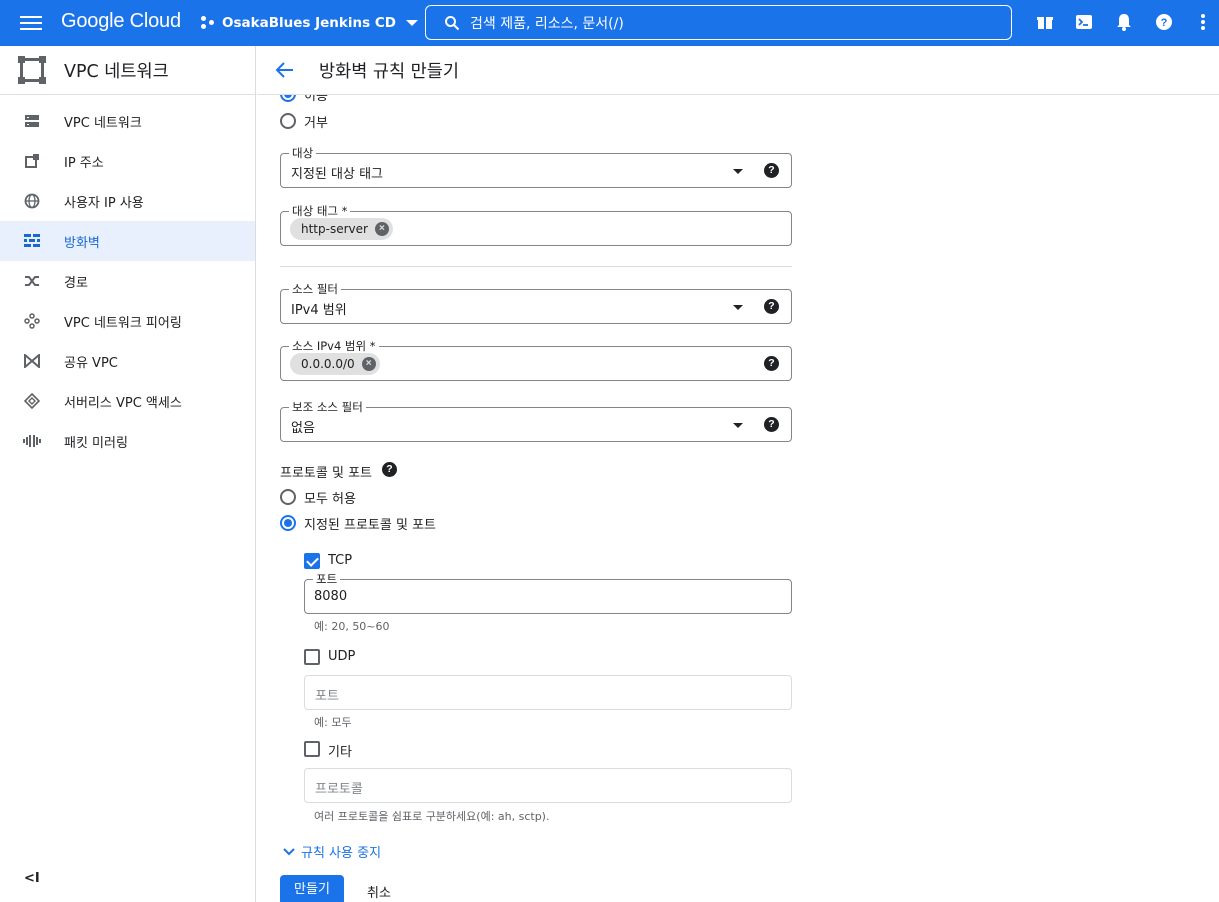 The height and width of the screenshot is (902, 1219). I want to click on create-button: 만들기, so click(312, 888).